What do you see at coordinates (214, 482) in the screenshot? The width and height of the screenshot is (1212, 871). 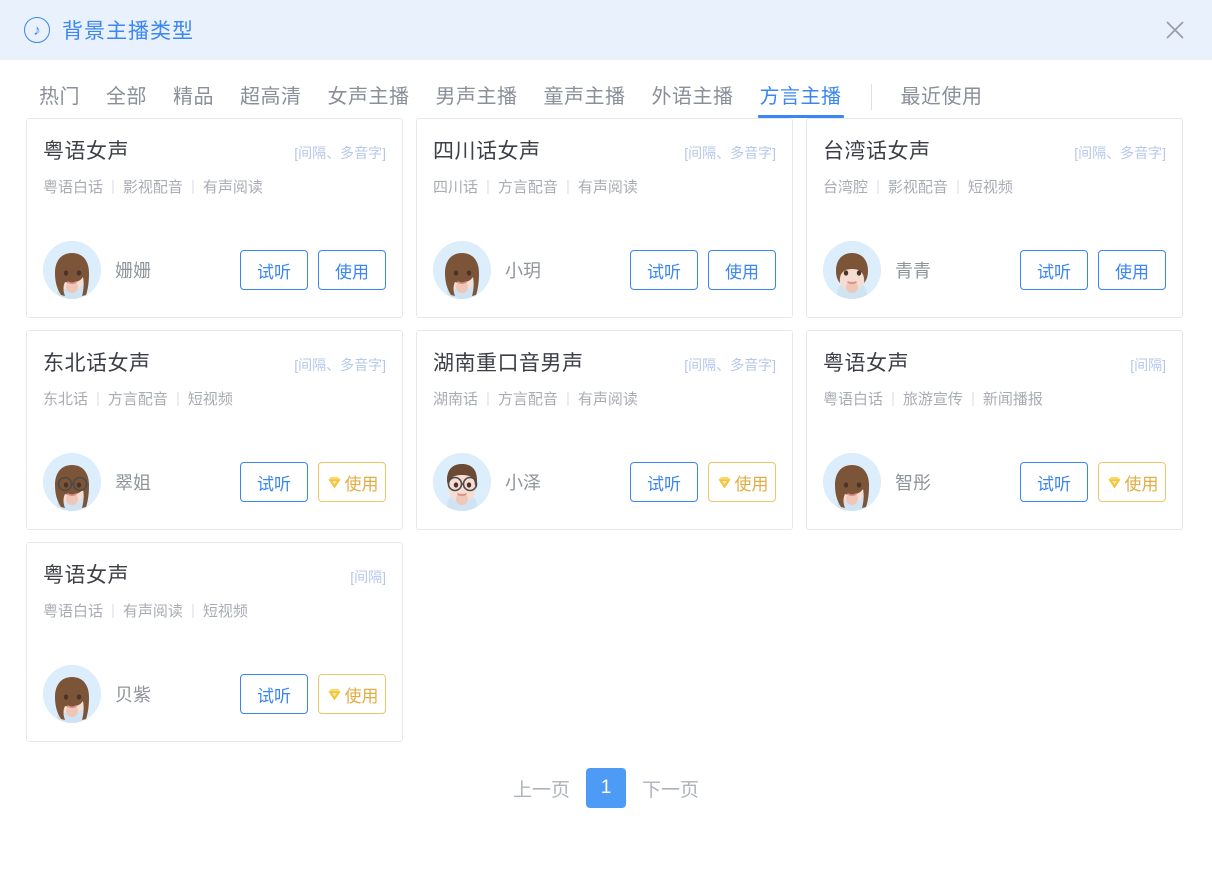 I see `card-bottom-row: 翠姐 试听 使用` at bounding box center [214, 482].